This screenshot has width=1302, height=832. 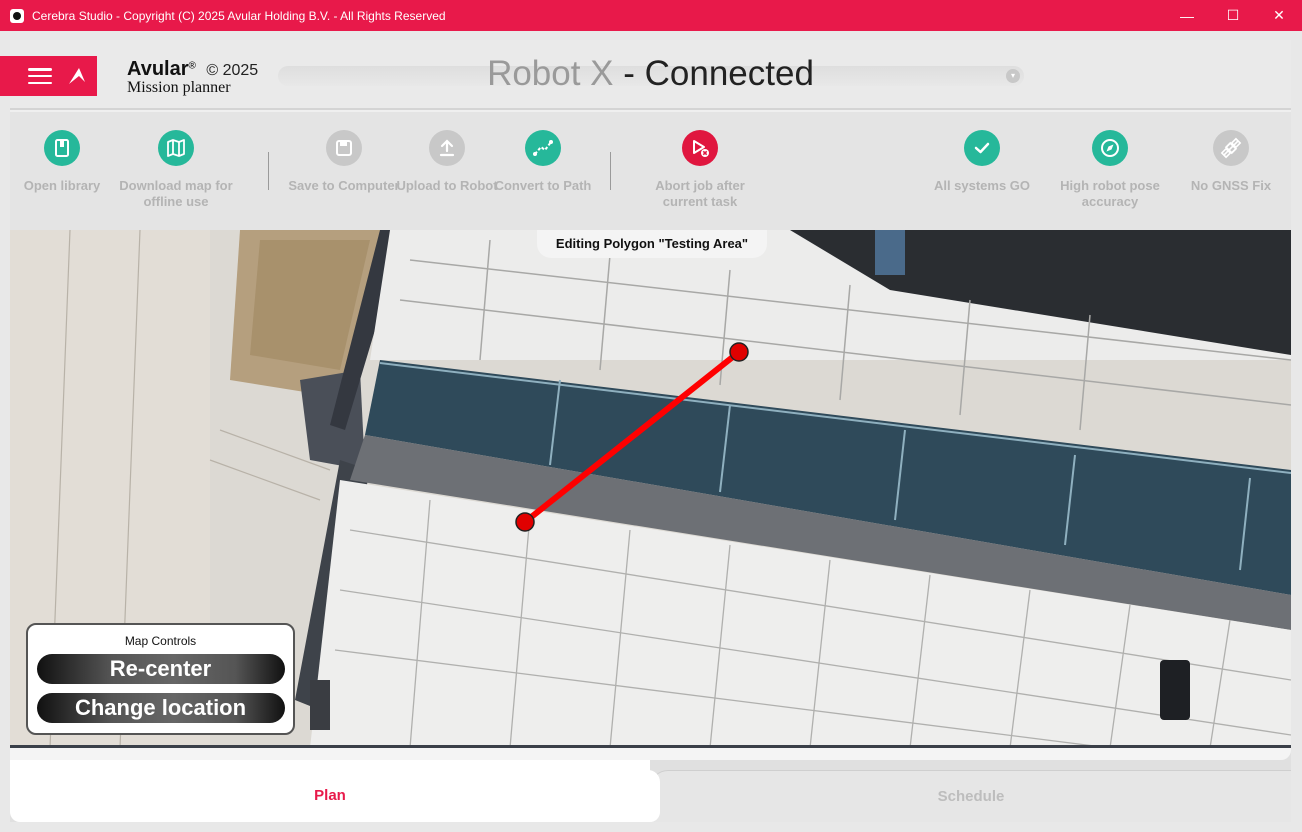 What do you see at coordinates (1231, 148) in the screenshot?
I see `satellite-icon` at bounding box center [1231, 148].